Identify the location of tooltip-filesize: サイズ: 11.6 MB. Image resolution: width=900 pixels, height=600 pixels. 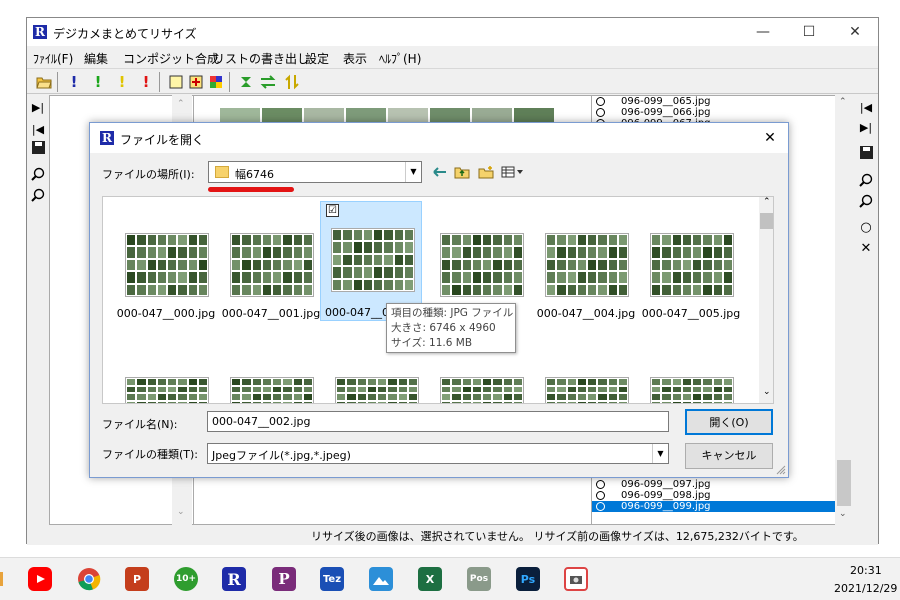
(432, 343).